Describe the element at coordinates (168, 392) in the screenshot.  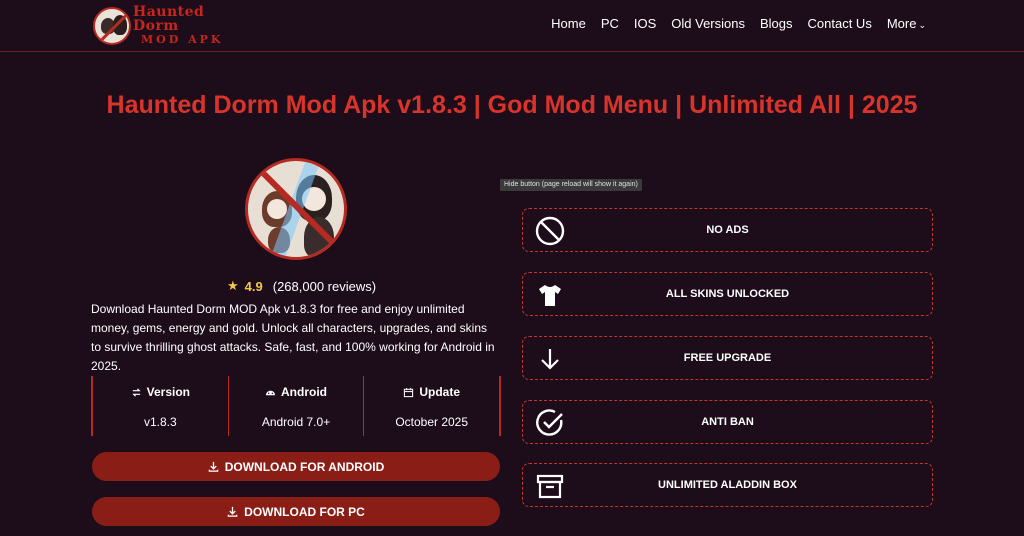
I see `spec-version-label: Version` at that location.